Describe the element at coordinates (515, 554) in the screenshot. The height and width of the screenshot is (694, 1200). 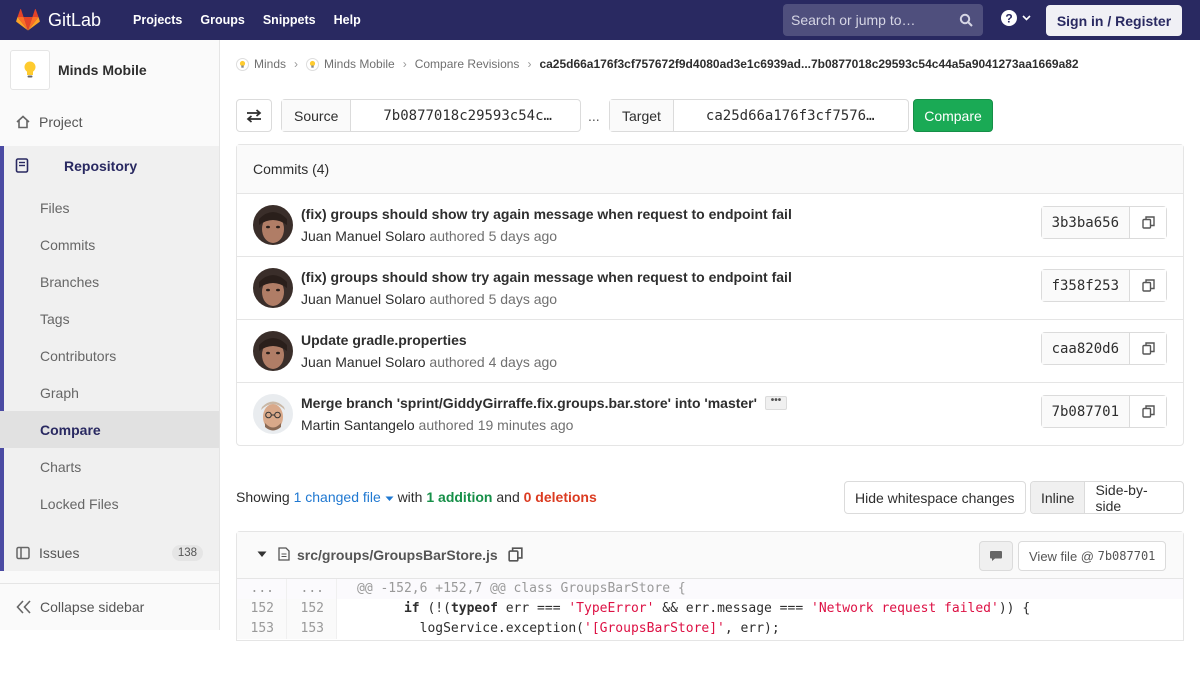
I see `copy-file-path-icon` at that location.